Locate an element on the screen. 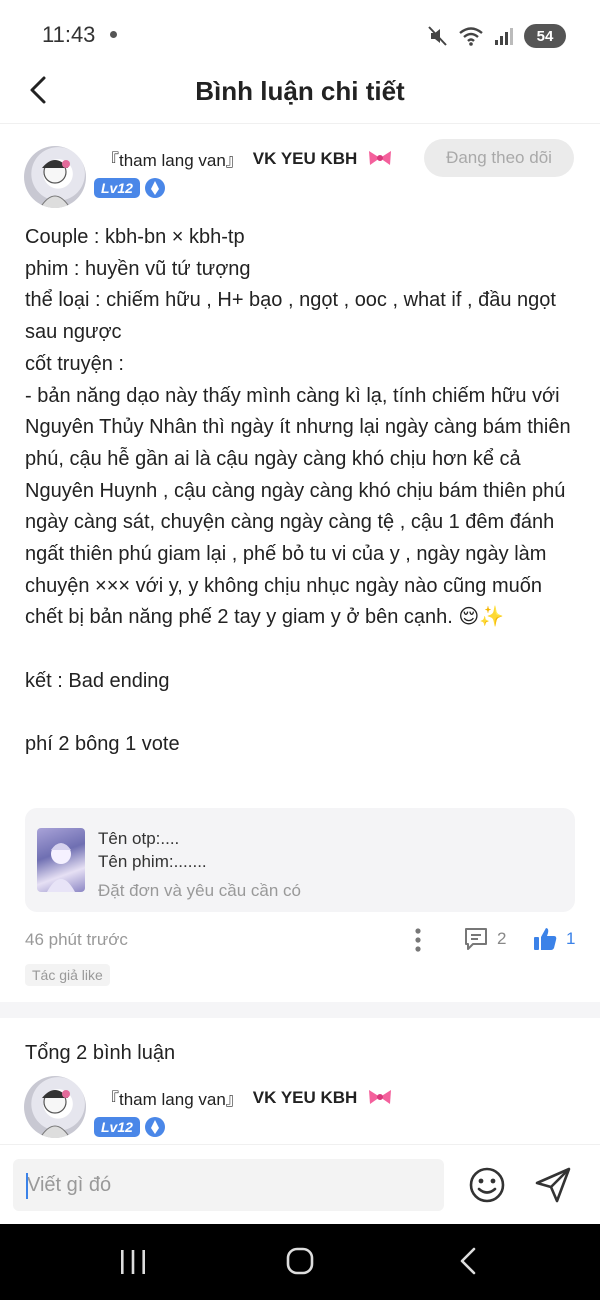 The height and width of the screenshot is (1300, 600). emoji-icon is located at coordinates (487, 1185).